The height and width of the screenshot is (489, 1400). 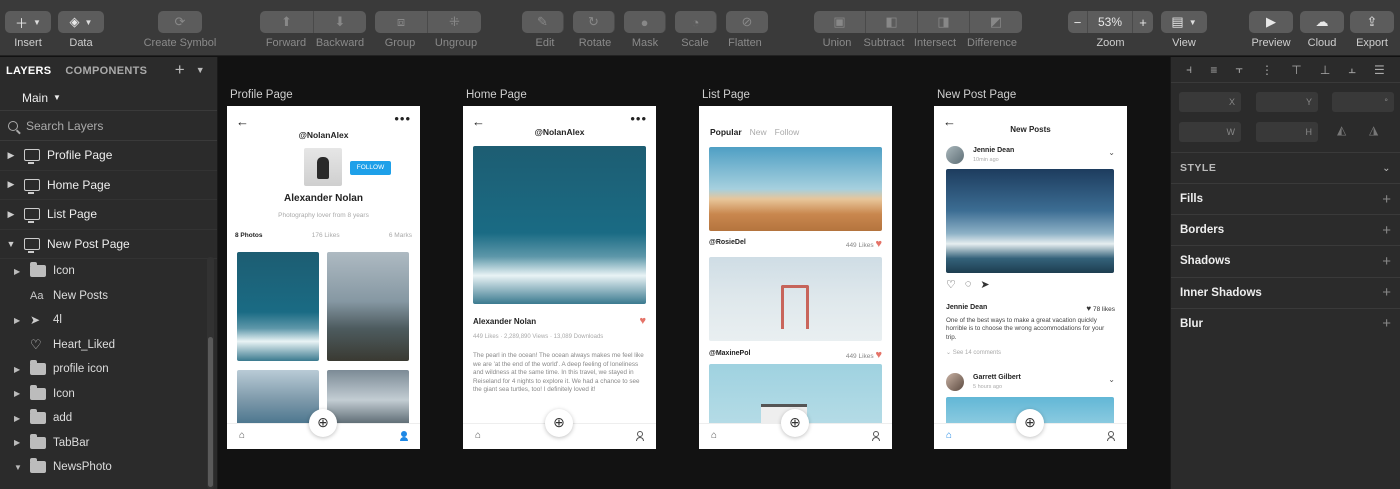 What do you see at coordinates (1341, 130) in the screenshot?
I see `flip-horizontal-icon: ◭` at bounding box center [1341, 130].